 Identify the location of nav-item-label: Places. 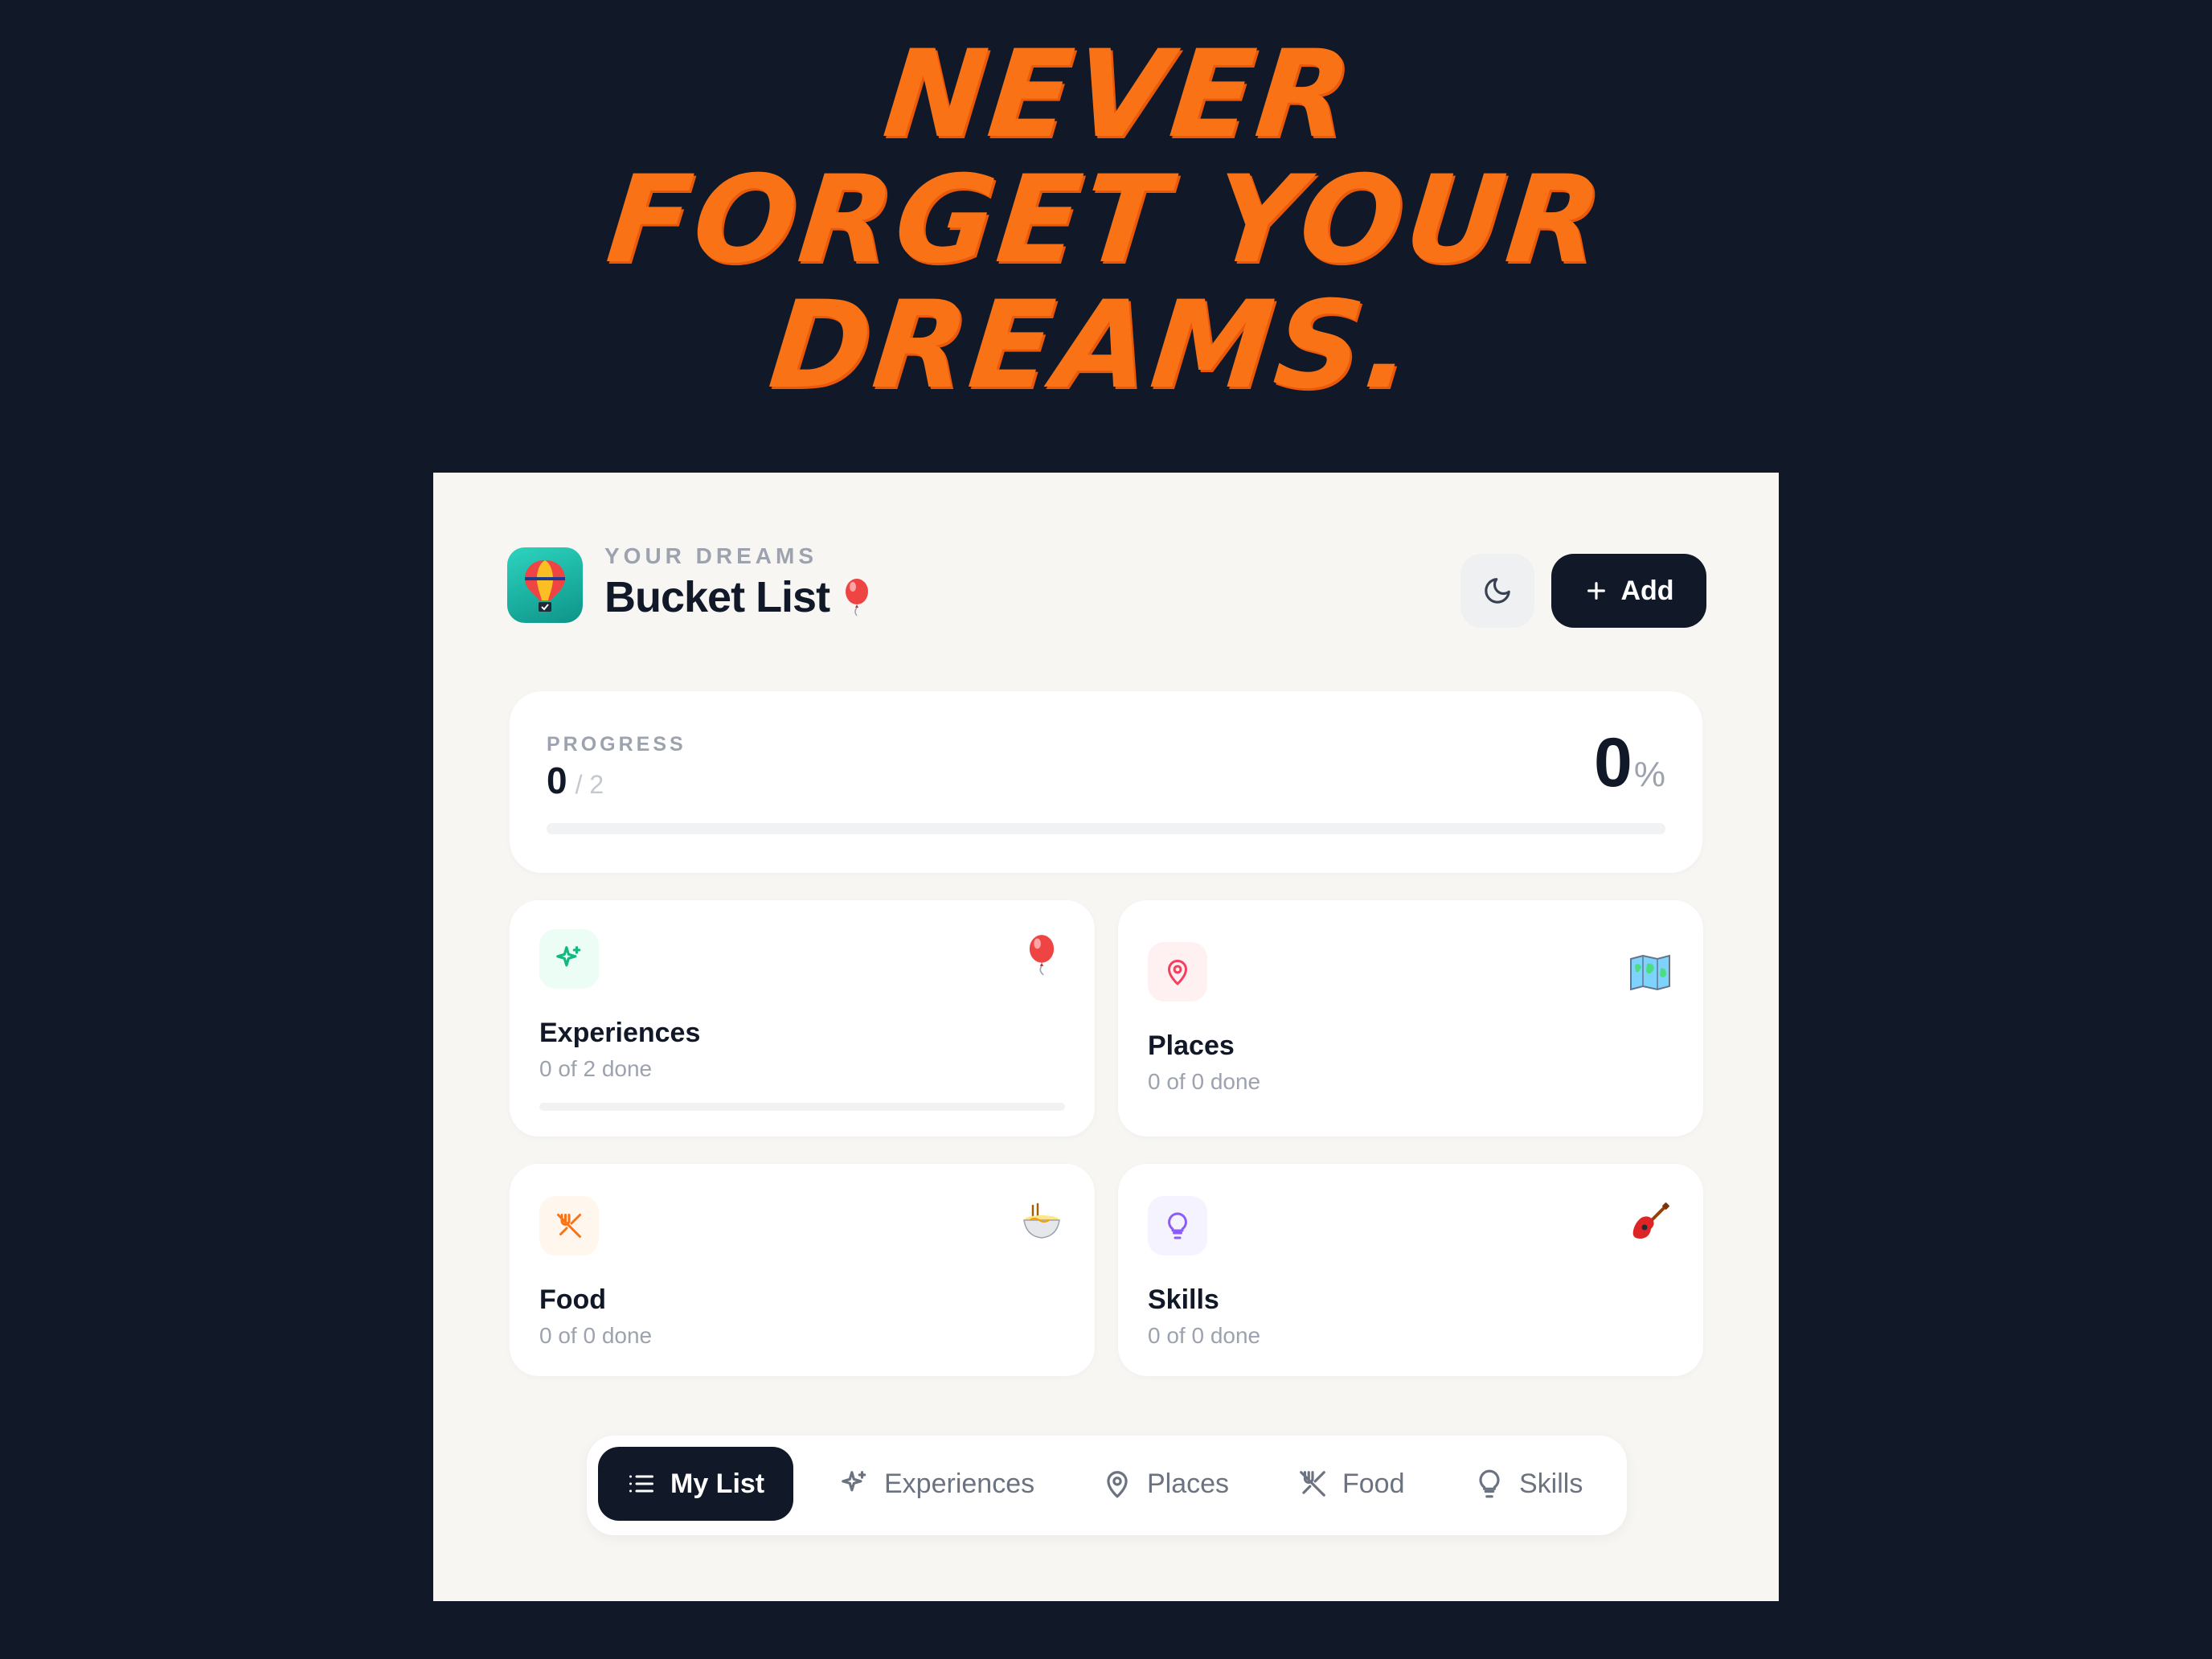
(1188, 1483).